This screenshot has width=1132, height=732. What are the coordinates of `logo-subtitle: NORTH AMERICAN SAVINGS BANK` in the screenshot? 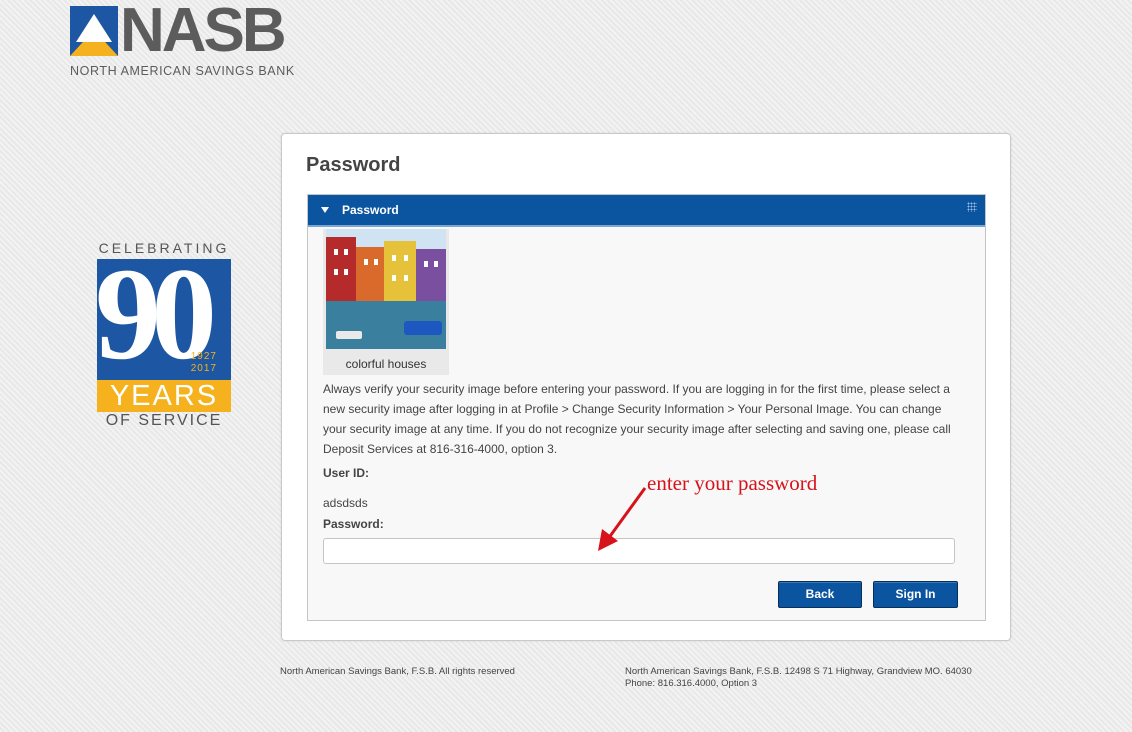 It's located at (182, 71).